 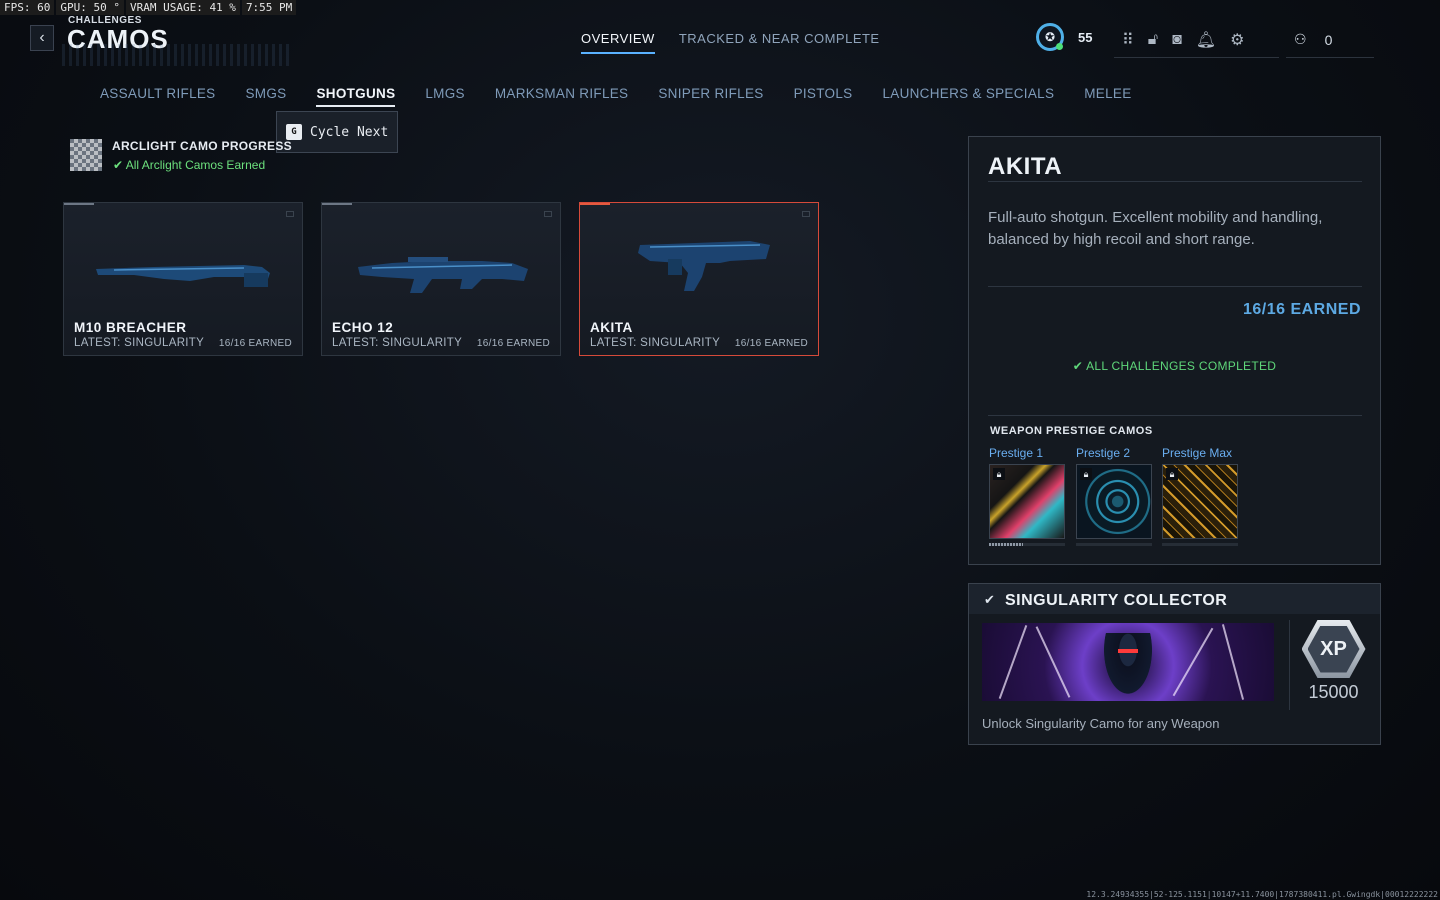 I want to click on title-decoration, so click(x=177, y=55).